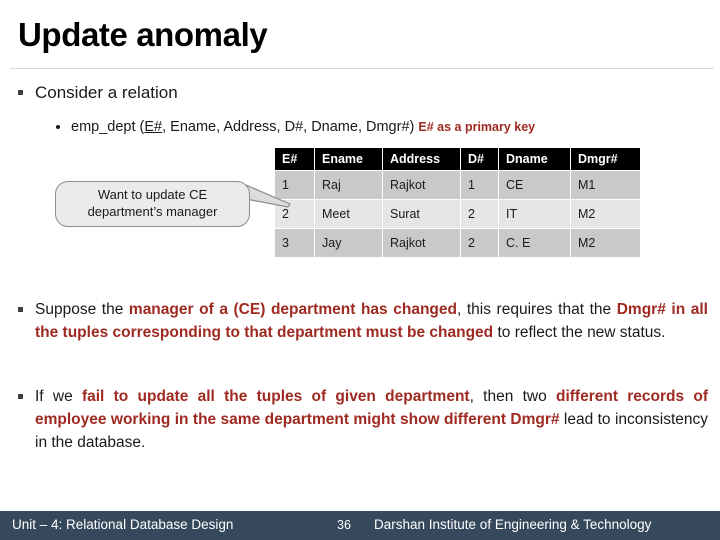 This screenshot has height=540, width=720. I want to click on table-row: 2 Meet Surat 2 IT M2, so click(457, 214).